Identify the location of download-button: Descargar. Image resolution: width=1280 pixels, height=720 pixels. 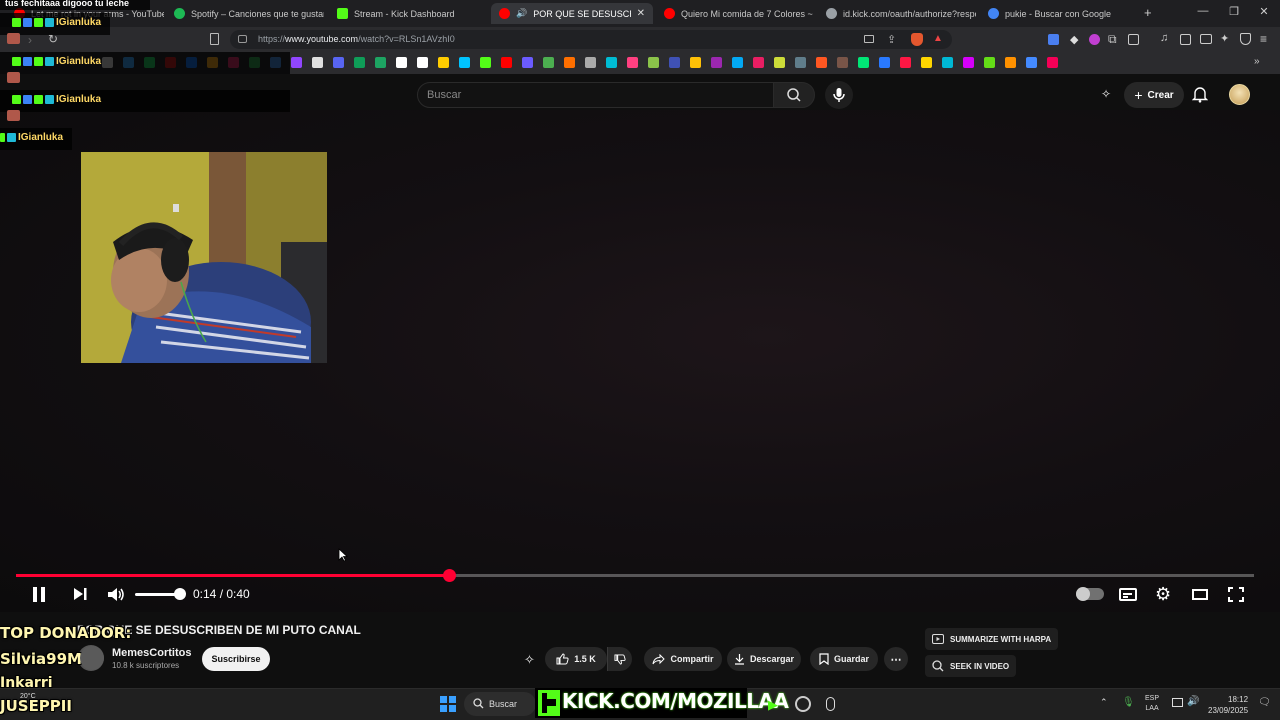
(764, 659).